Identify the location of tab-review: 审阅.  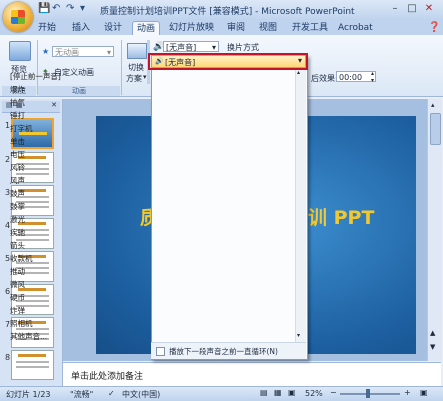
(236, 28).